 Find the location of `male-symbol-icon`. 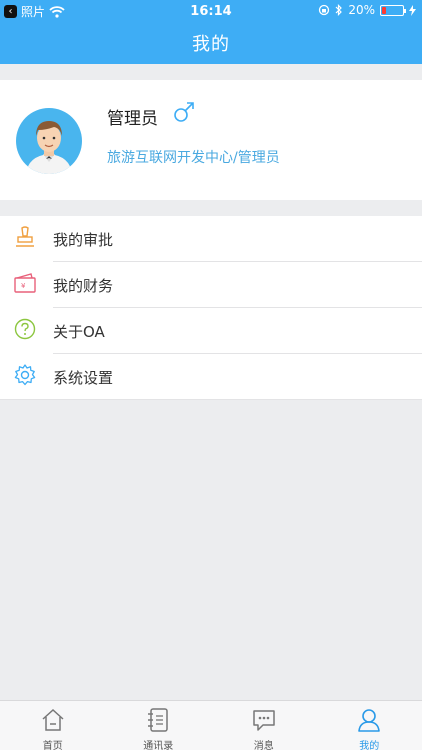

male-symbol-icon is located at coordinates (184, 112).